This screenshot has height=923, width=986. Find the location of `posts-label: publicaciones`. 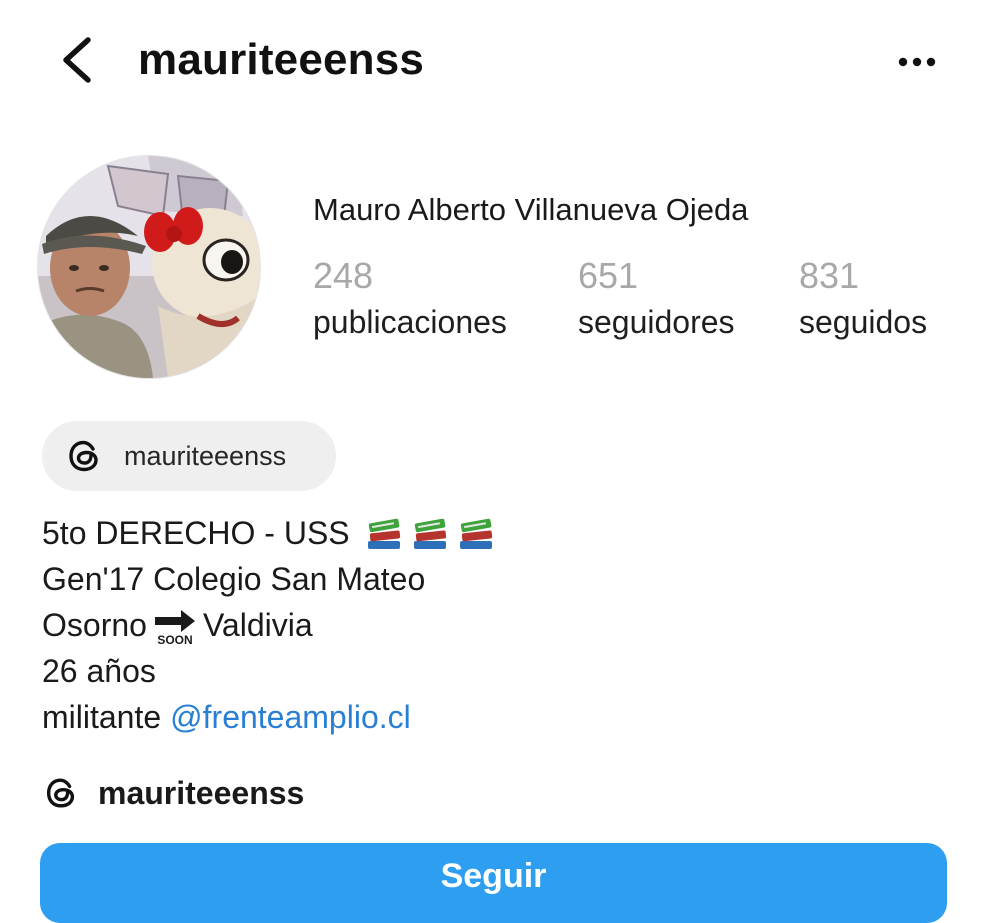

posts-label: publicaciones is located at coordinates (410, 322).